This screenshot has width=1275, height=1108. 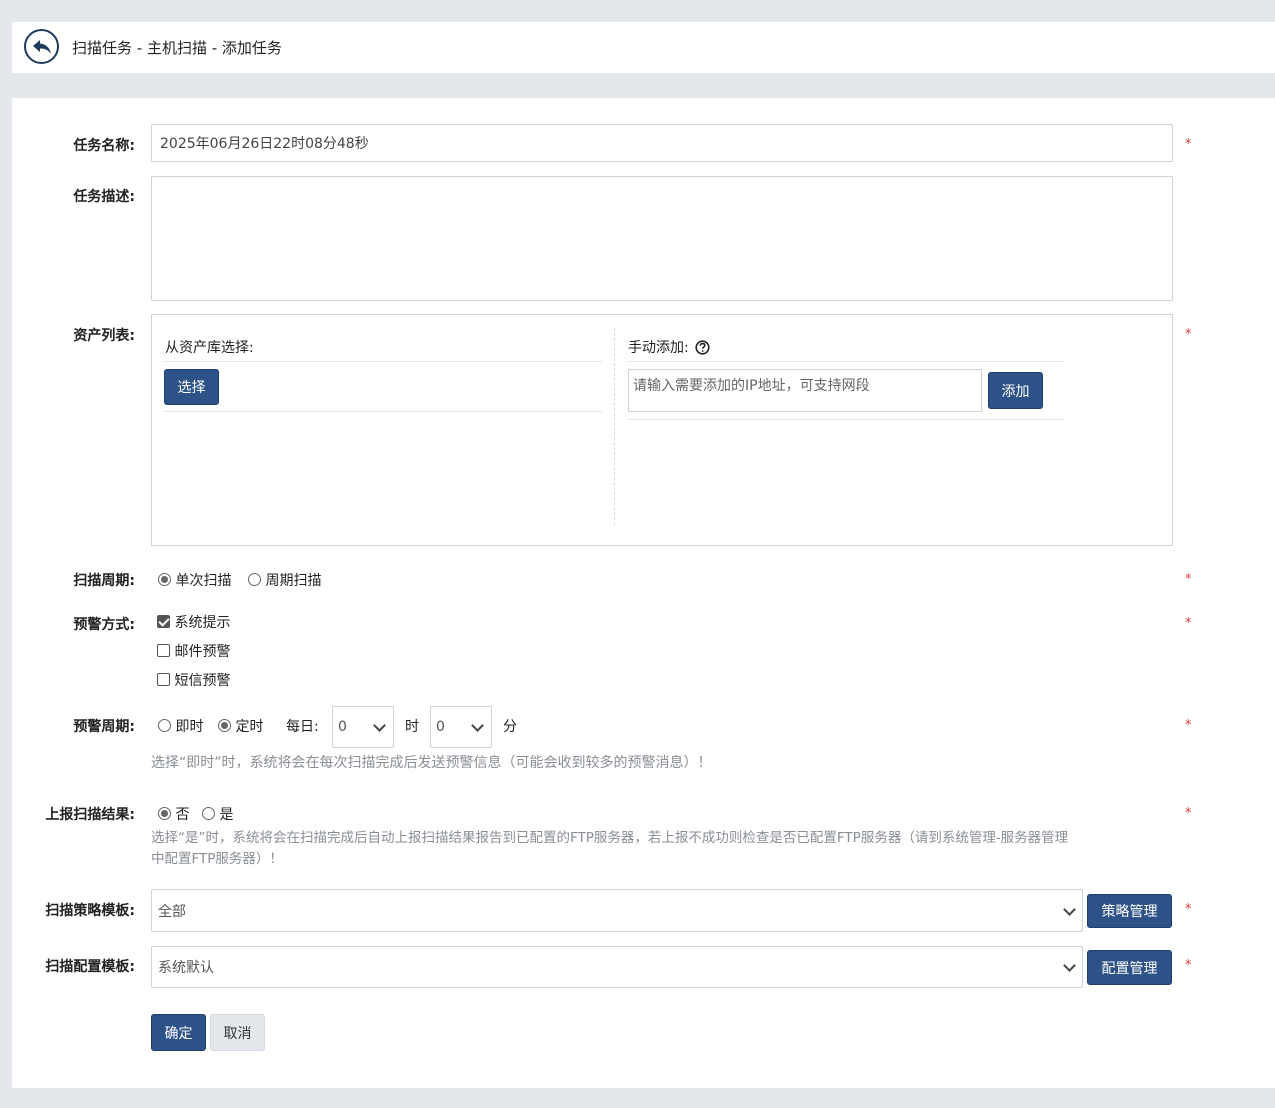 What do you see at coordinates (249, 727) in the screenshot?
I see `radio-label: 定时` at bounding box center [249, 727].